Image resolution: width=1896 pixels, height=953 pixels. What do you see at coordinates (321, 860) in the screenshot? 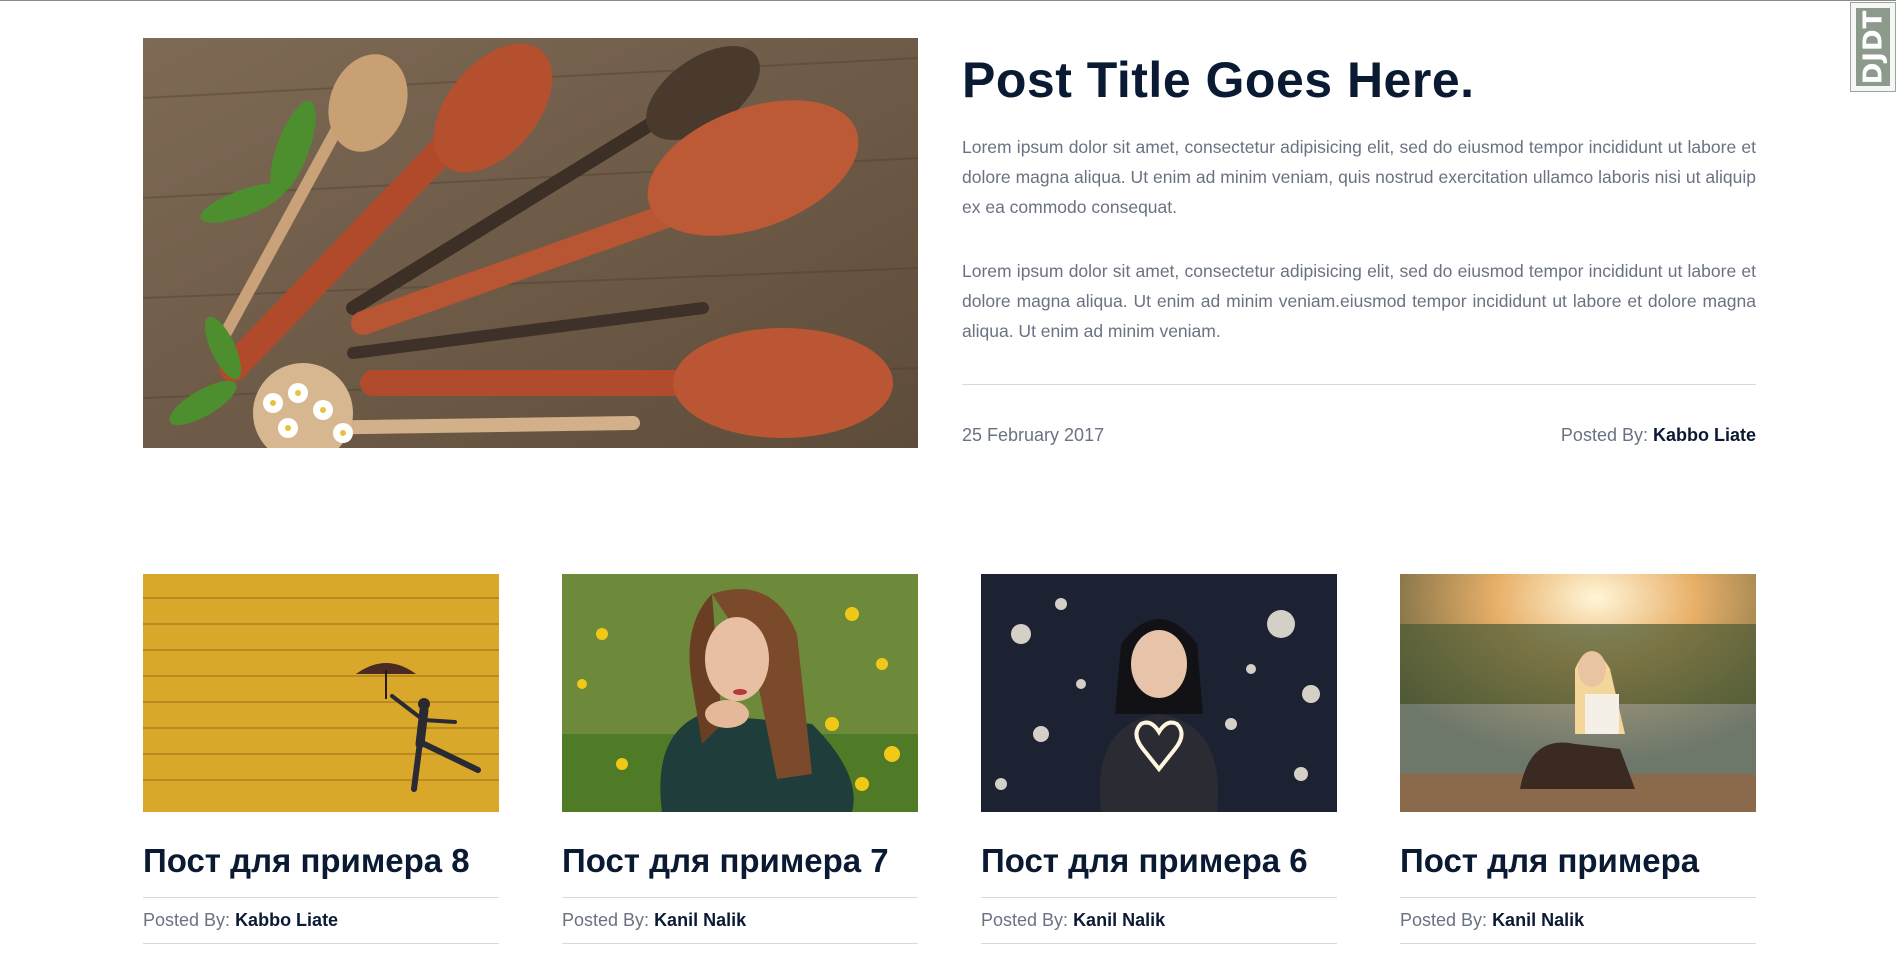
I see `post-card-title: Пост для примера 8` at bounding box center [321, 860].